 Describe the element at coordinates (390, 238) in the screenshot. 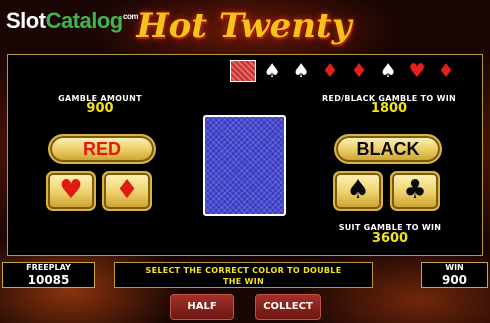

I see `suit-gamble-value: 3600` at that location.